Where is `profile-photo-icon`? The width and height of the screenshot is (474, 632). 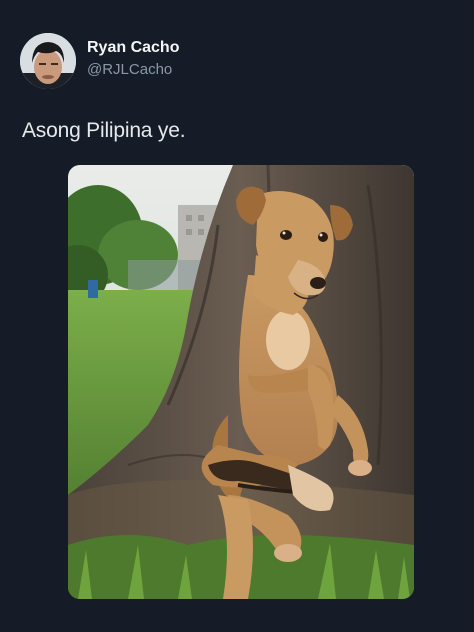 profile-photo-icon is located at coordinates (48, 61).